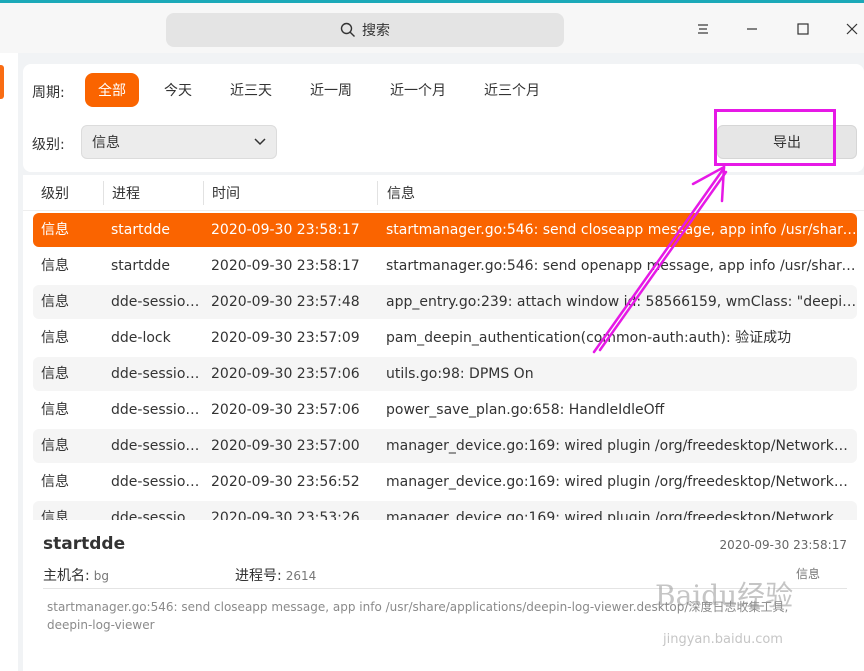 The width and height of the screenshot is (864, 671). Describe the element at coordinates (285, 482) in the screenshot. I see `cell-time: 2020-09-30 23:56:52` at that location.